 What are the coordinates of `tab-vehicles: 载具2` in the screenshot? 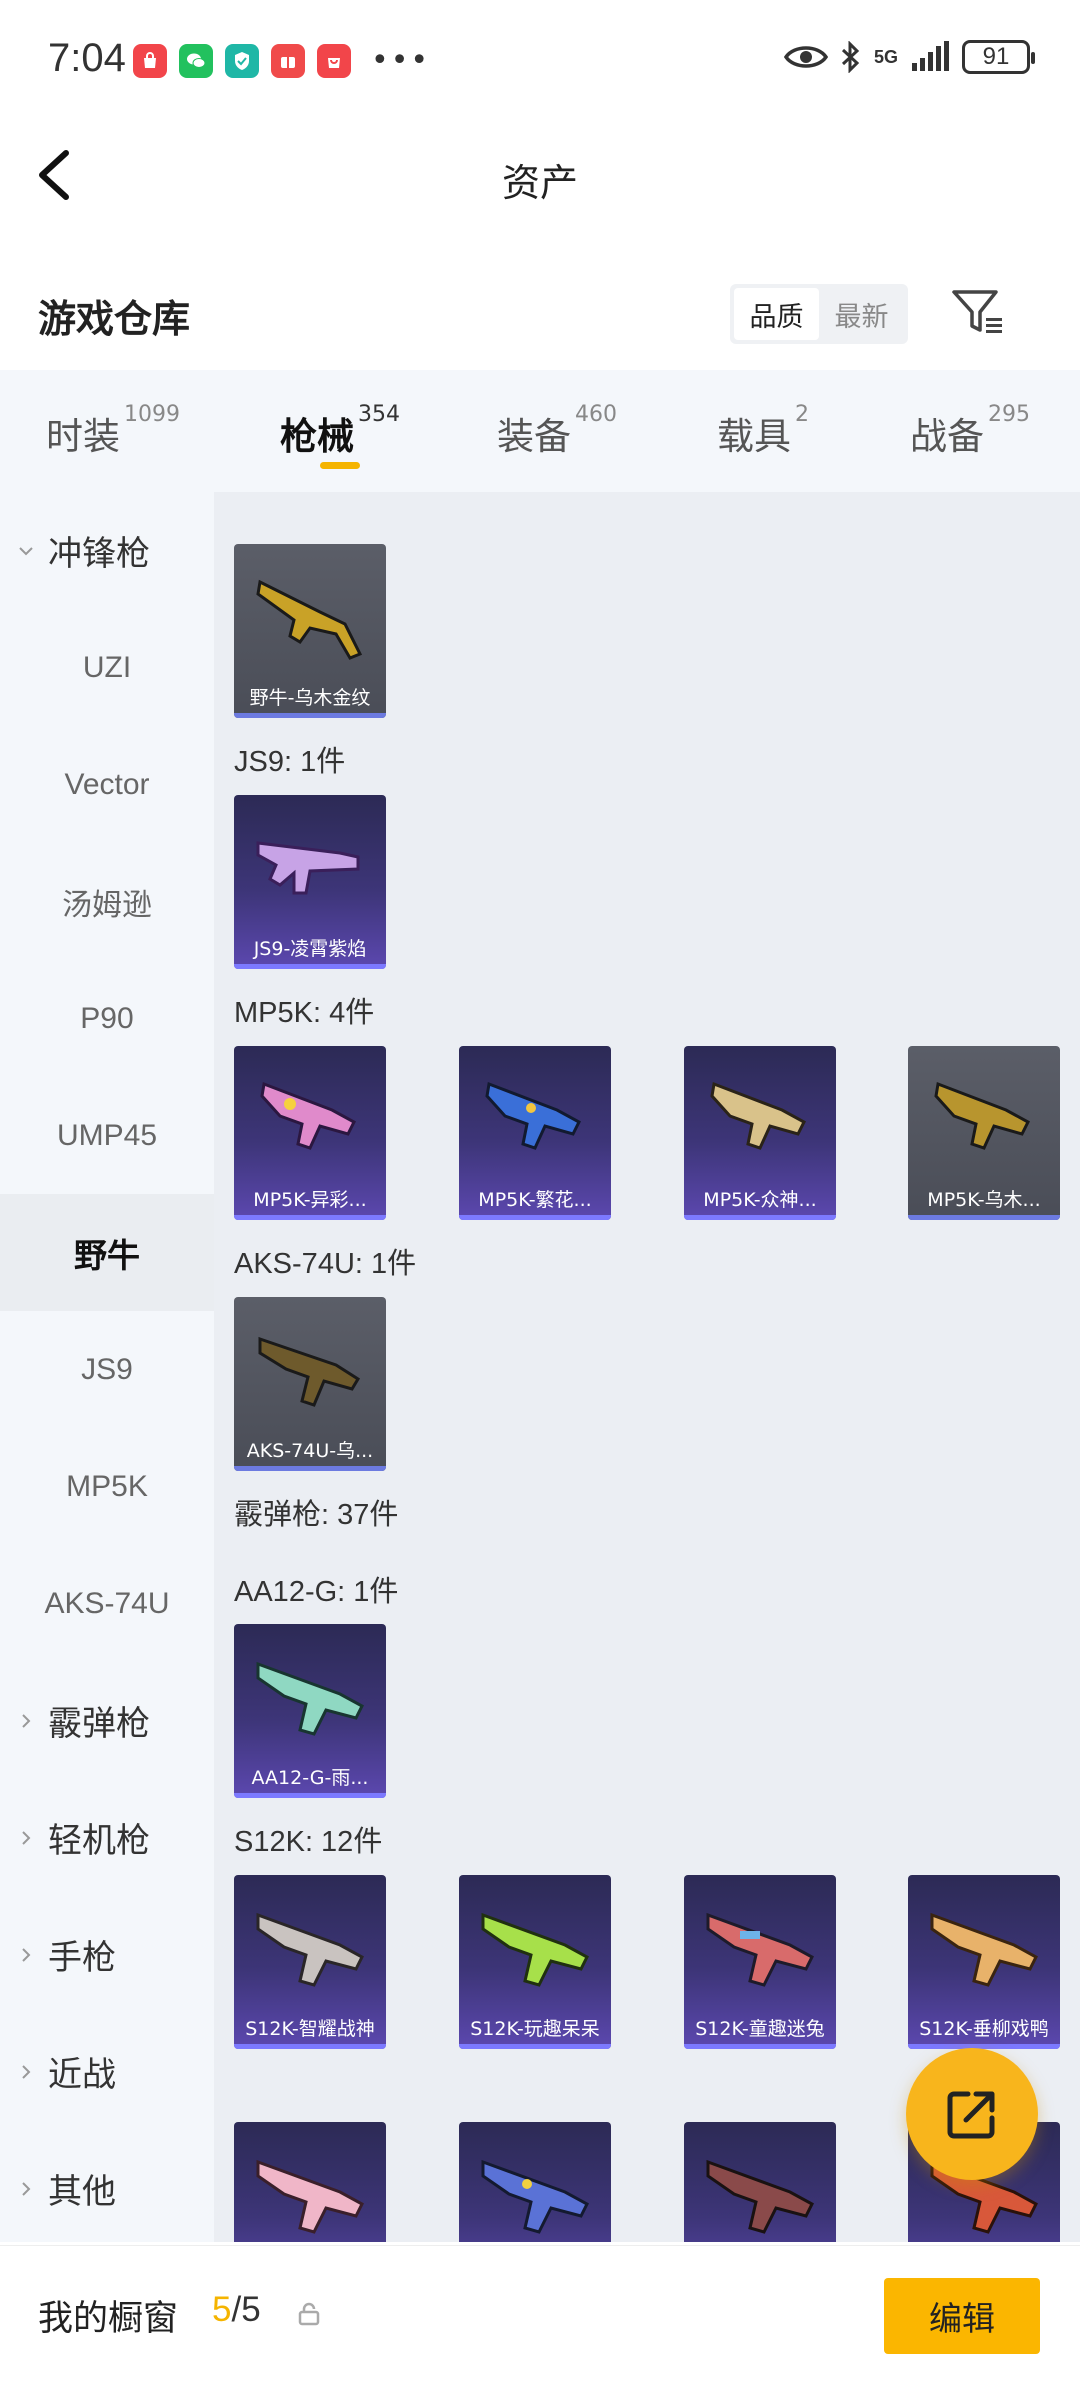 It's located at (763, 431).